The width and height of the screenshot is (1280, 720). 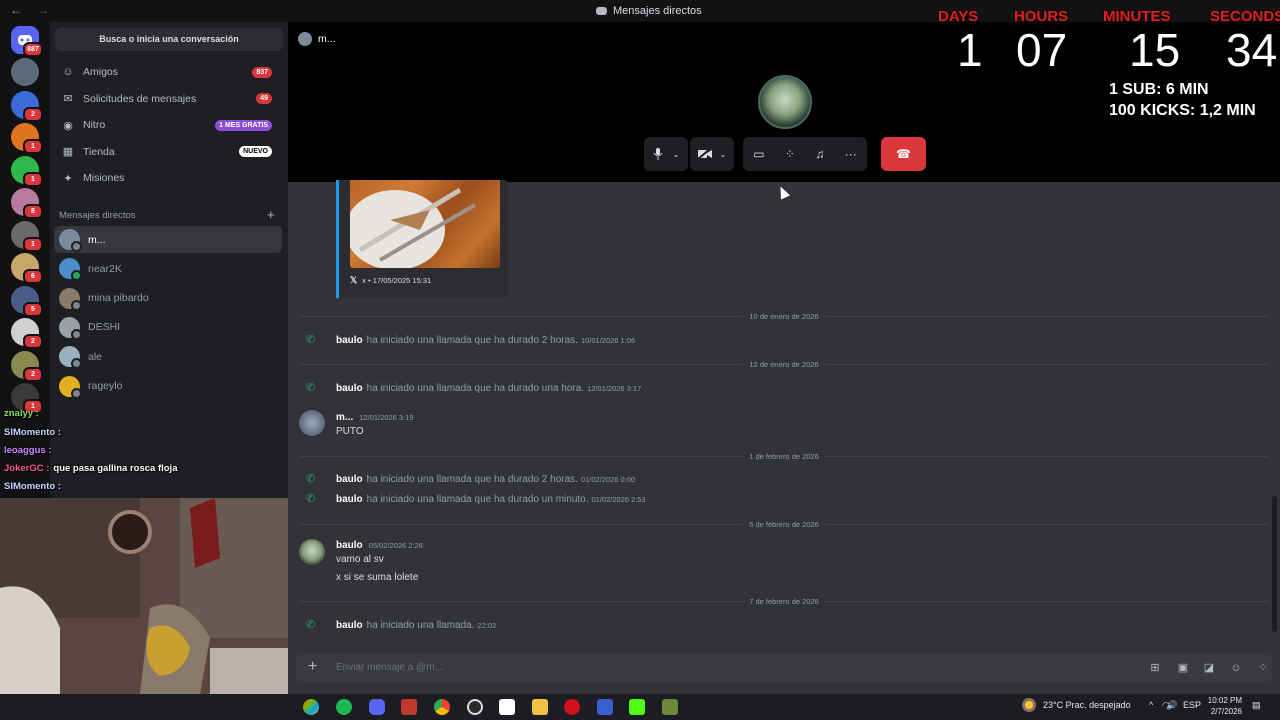 I want to click on webcam-feed, so click(x=144, y=596).